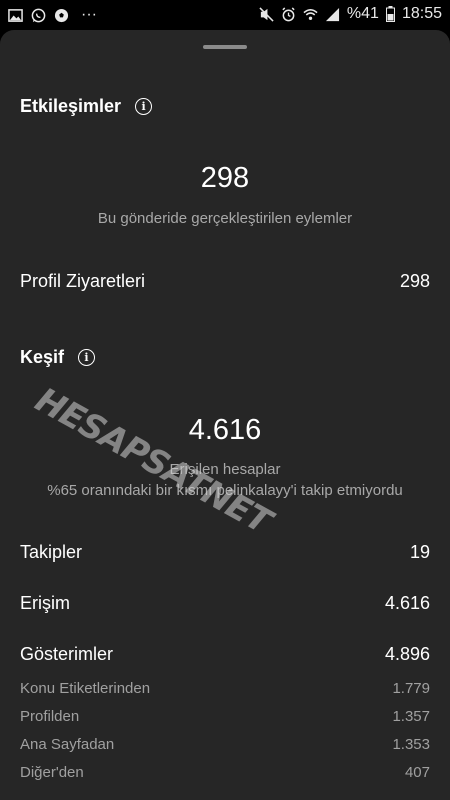 The image size is (450, 800). I want to click on other-source-label: Diğer'den, so click(52, 772).